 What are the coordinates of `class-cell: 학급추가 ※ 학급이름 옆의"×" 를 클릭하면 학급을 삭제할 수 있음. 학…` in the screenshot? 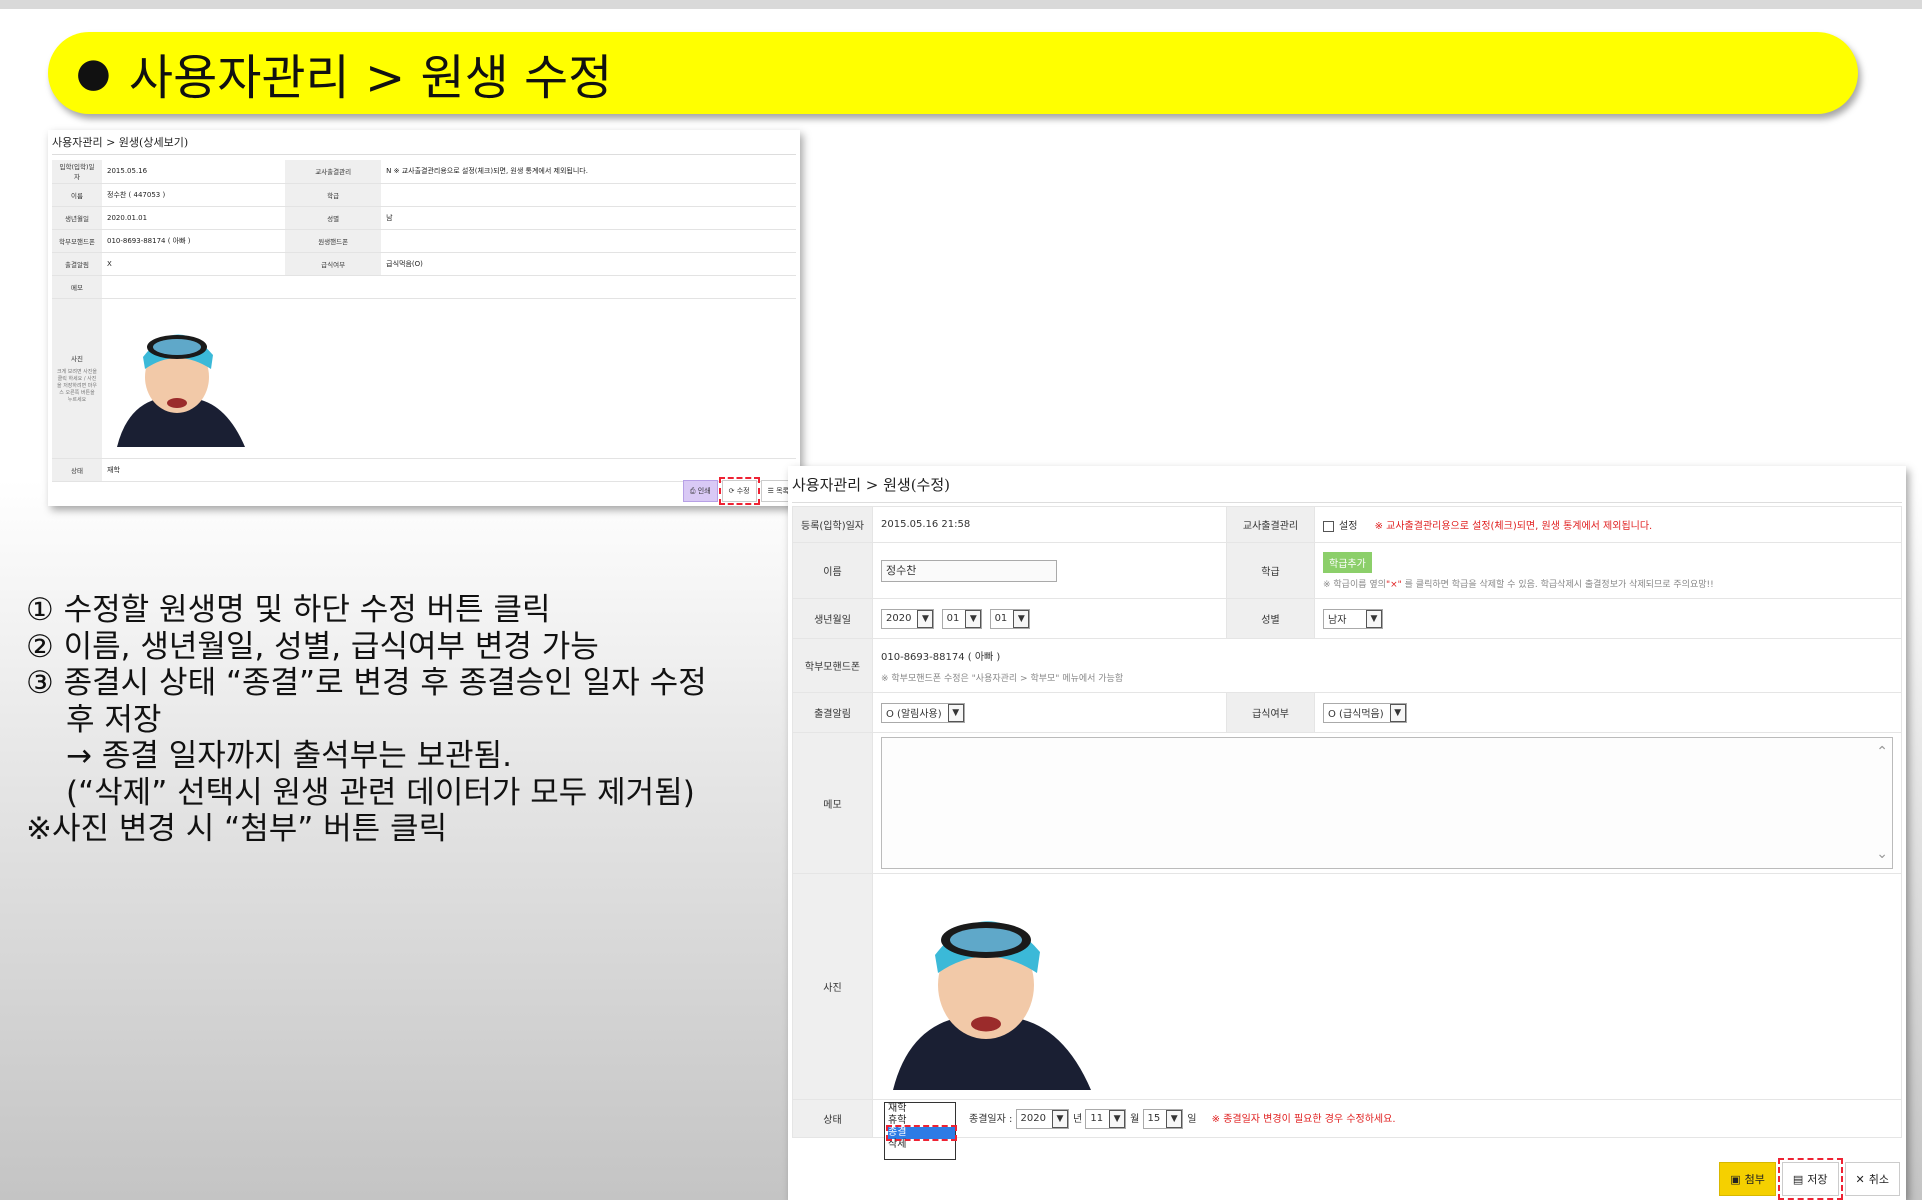 It's located at (1608, 570).